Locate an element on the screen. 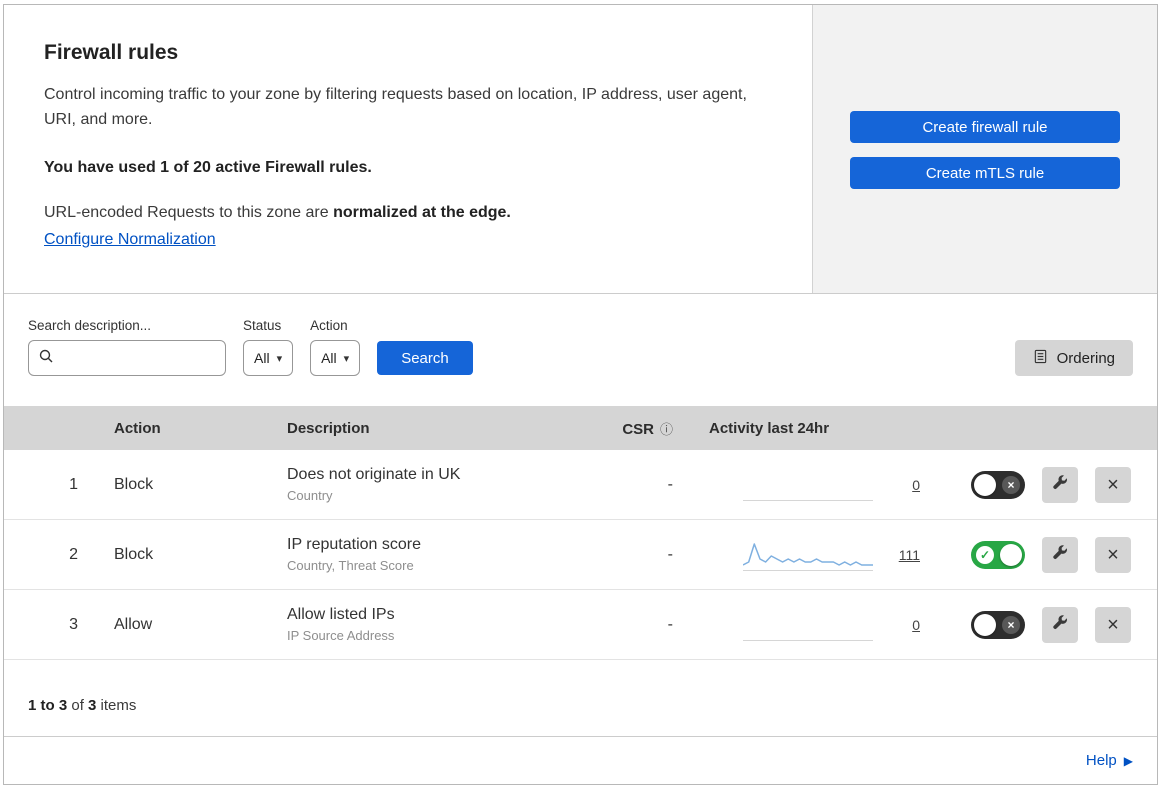 Image resolution: width=1161 pixels, height=791 pixels. status-filter-select: All ▾ is located at coordinates (268, 358).